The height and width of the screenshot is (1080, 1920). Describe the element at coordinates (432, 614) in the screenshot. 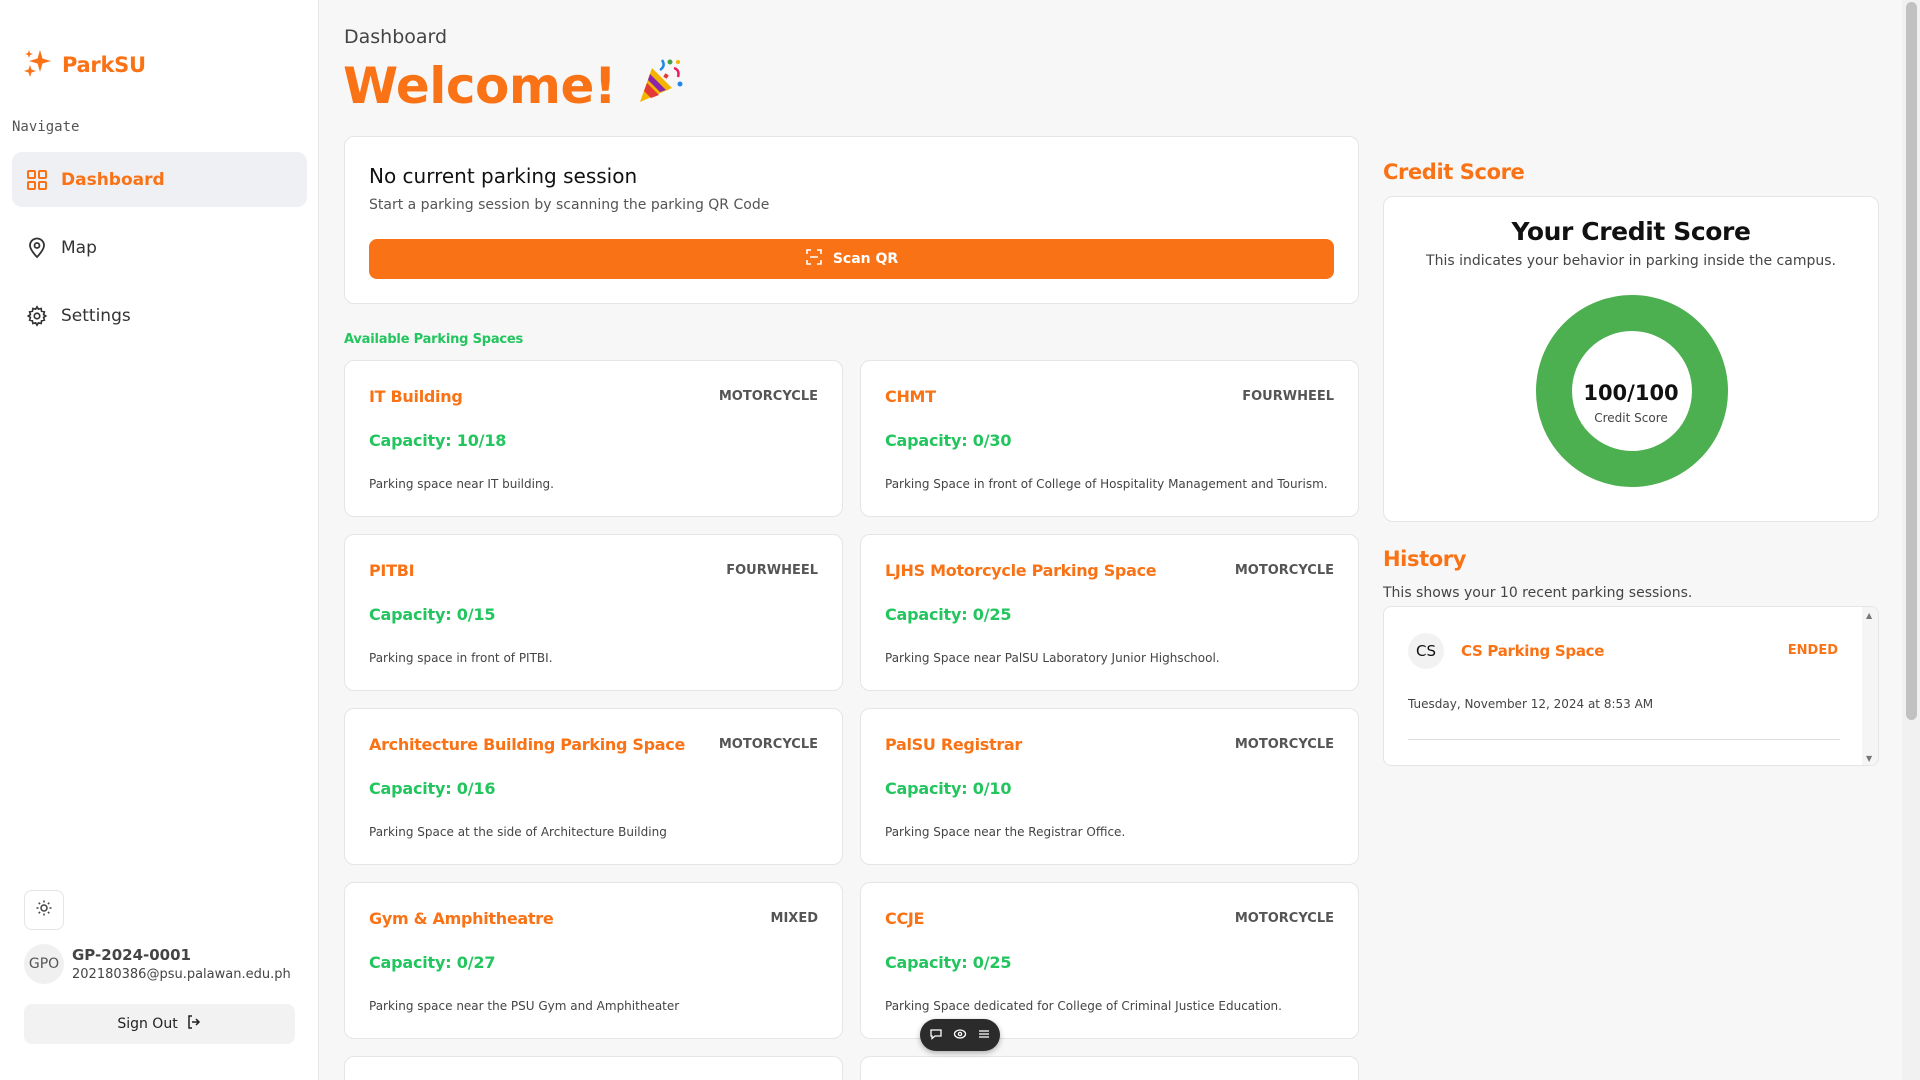

I see `space-capacity: Capacity: 0/15` at that location.